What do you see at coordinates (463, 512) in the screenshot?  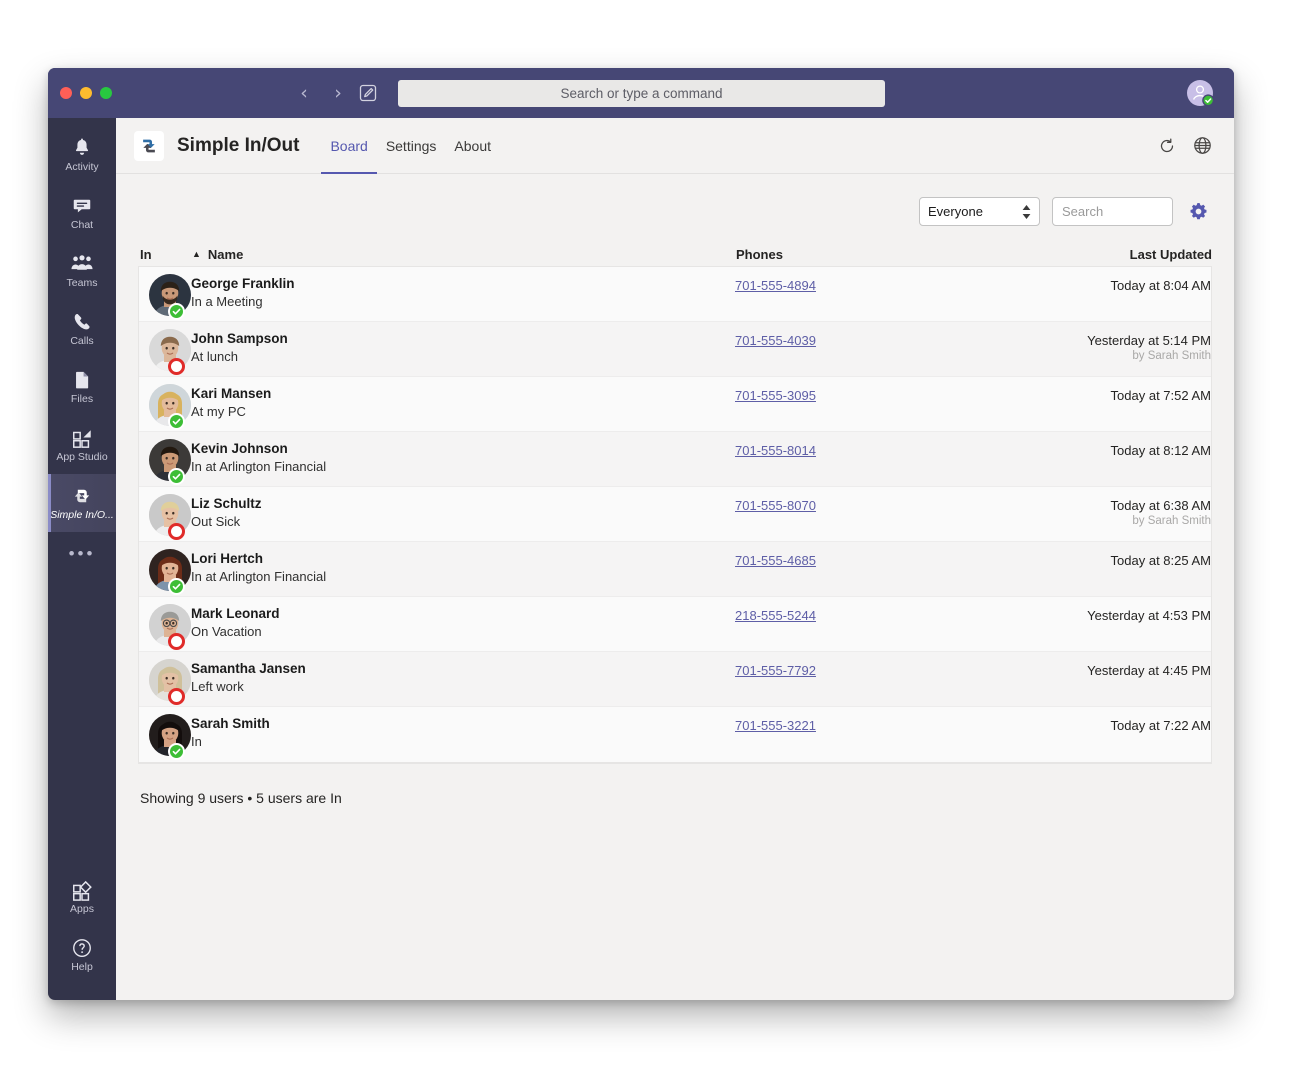 I see `name-cell: Liz Schultz Out Sick` at bounding box center [463, 512].